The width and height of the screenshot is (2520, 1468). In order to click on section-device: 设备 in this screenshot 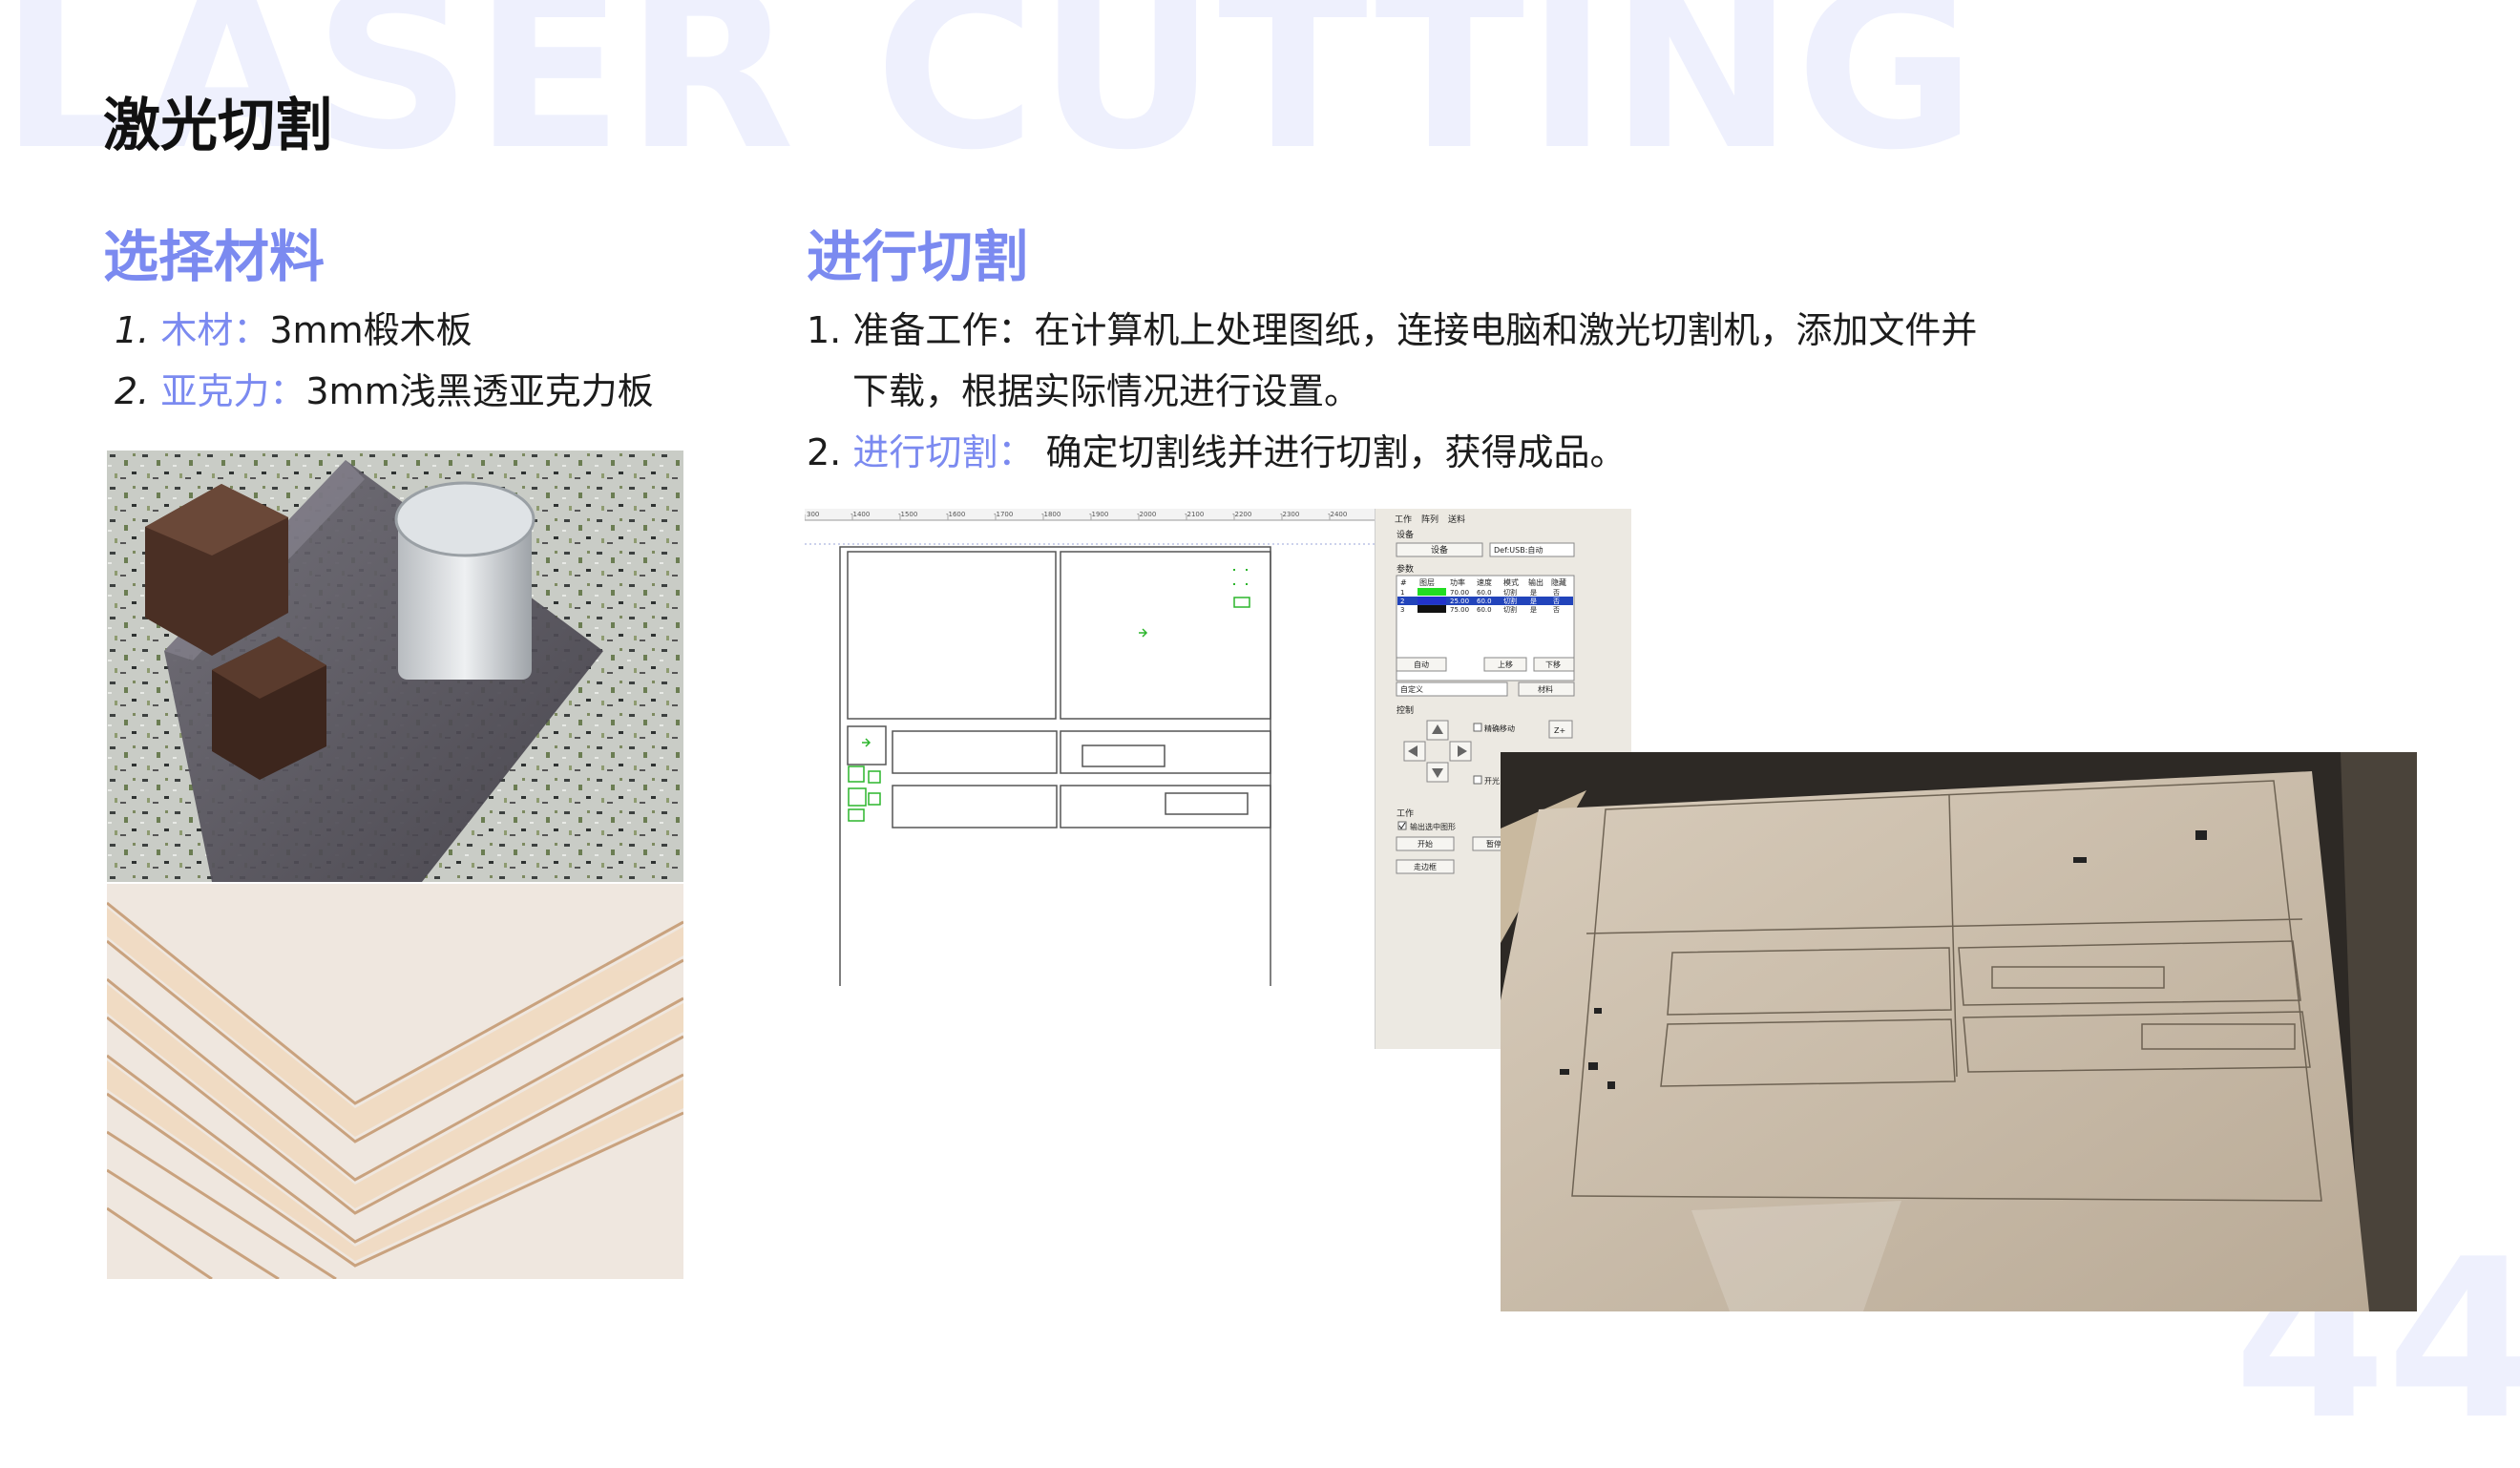, I will do `click(1405, 534)`.